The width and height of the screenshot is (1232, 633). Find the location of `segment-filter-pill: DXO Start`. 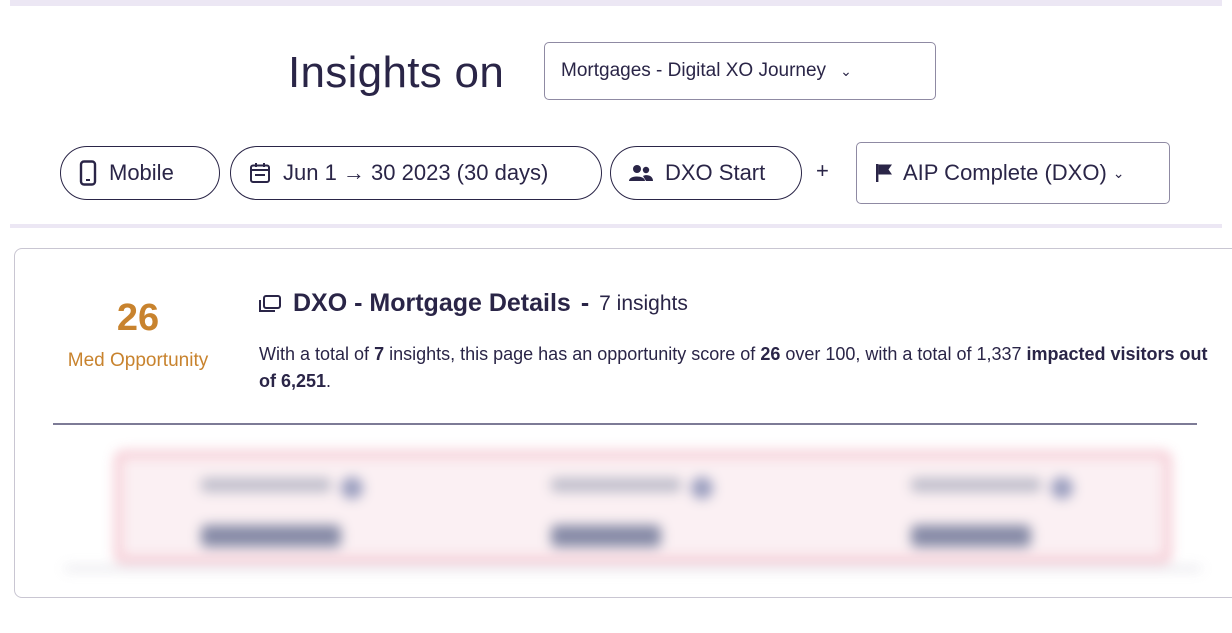

segment-filter-pill: DXO Start is located at coordinates (706, 173).